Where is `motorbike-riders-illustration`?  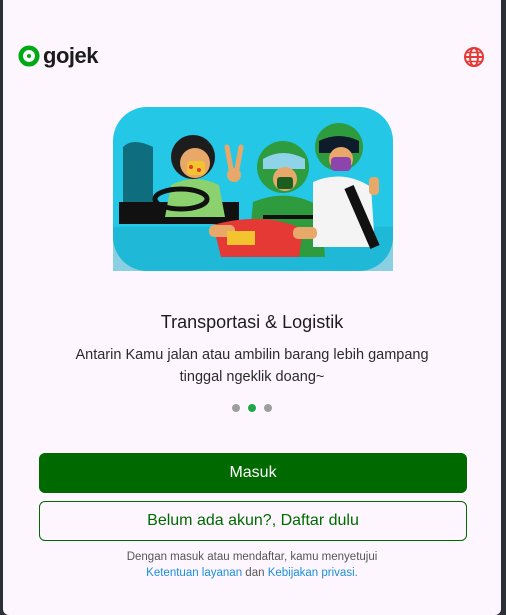 motorbike-riders-illustration is located at coordinates (253, 189).